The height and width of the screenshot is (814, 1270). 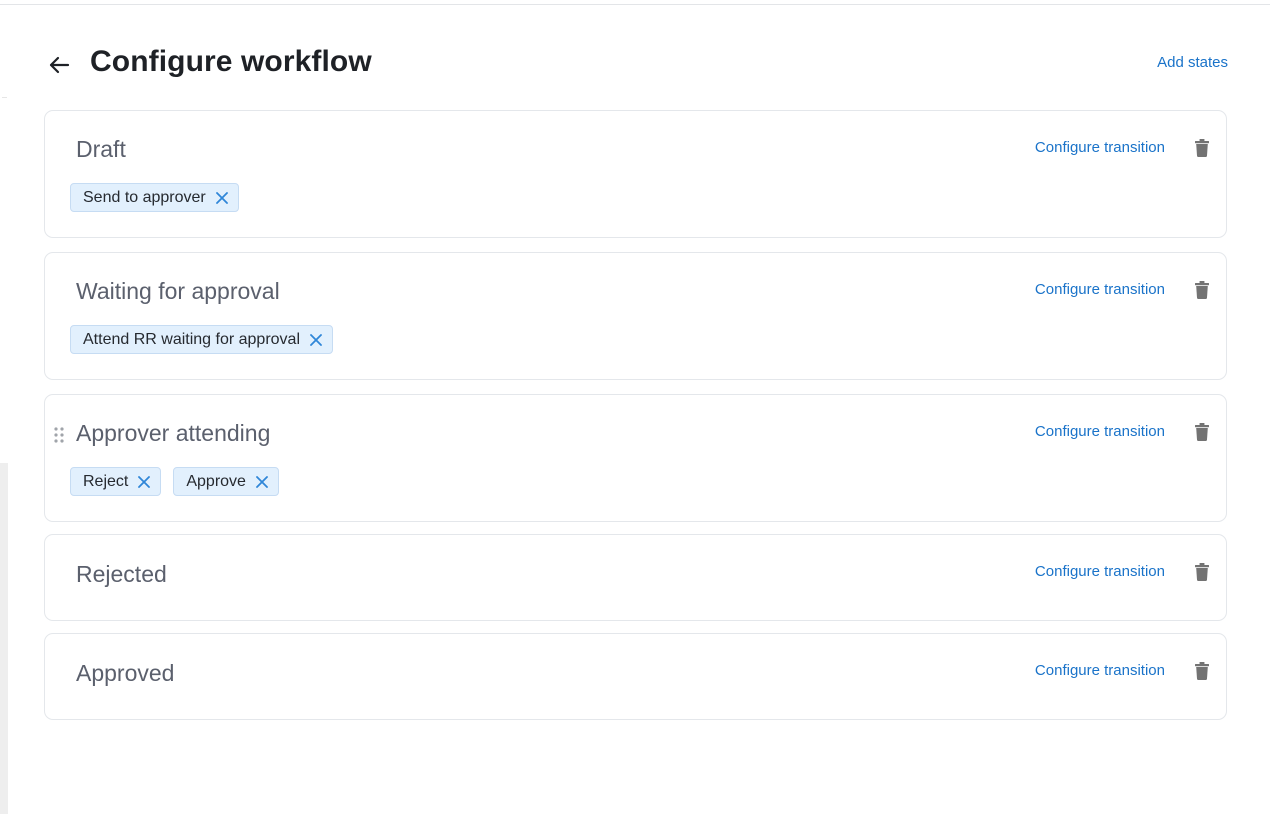 I want to click on transition-chip: Send to approver, so click(x=154, y=197).